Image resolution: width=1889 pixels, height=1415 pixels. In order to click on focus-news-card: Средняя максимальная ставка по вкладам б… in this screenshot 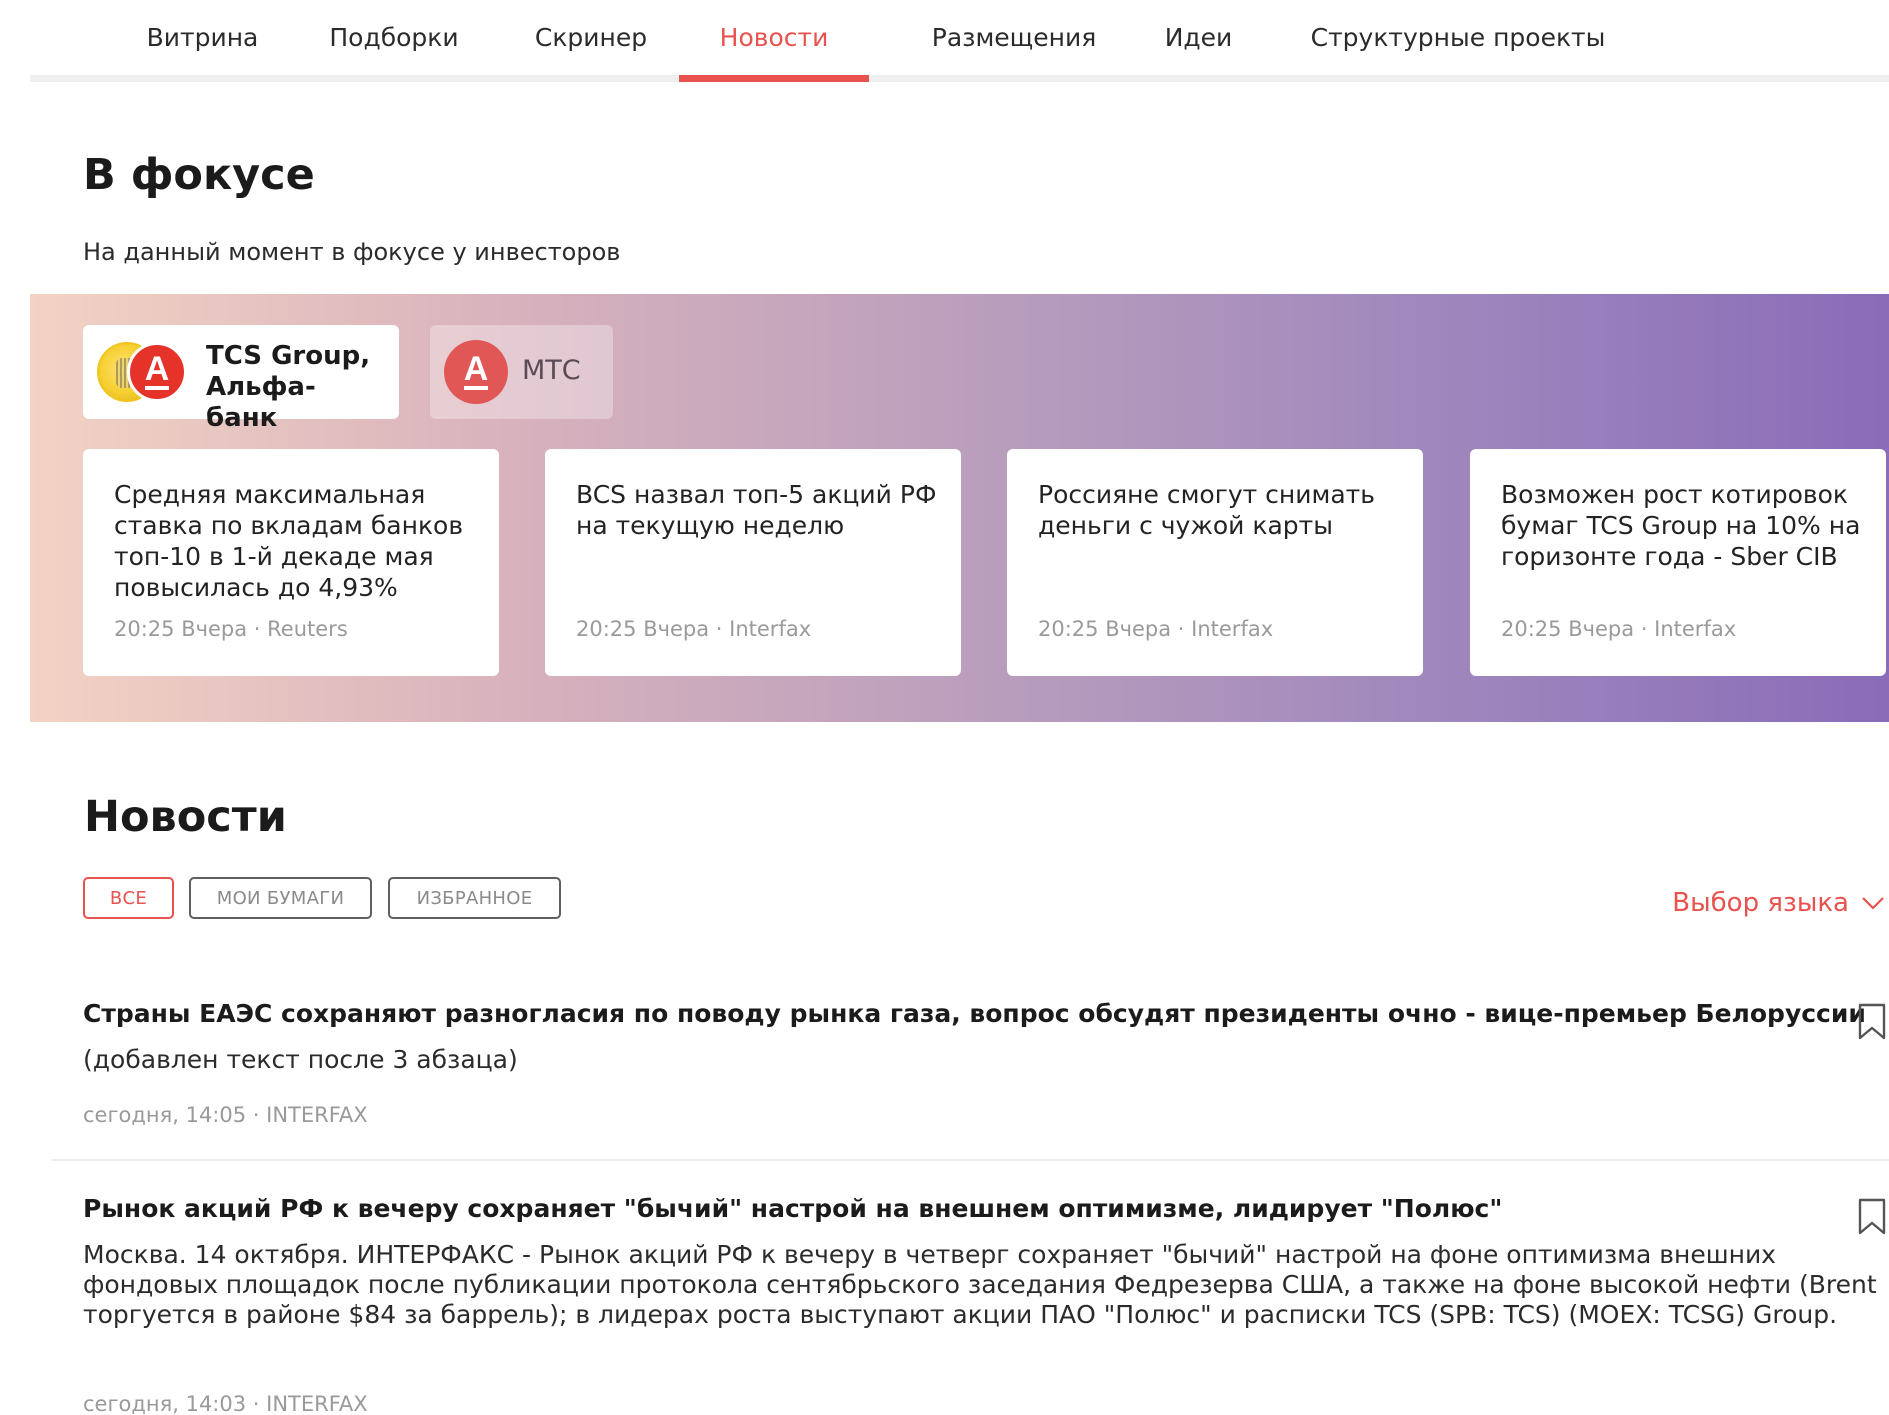, I will do `click(291, 562)`.